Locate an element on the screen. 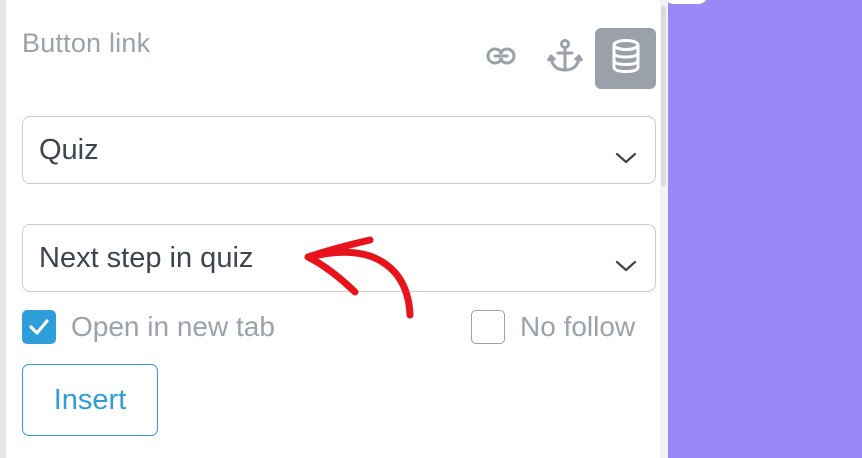 The image size is (862, 458). anchor-button is located at coordinates (564, 58).